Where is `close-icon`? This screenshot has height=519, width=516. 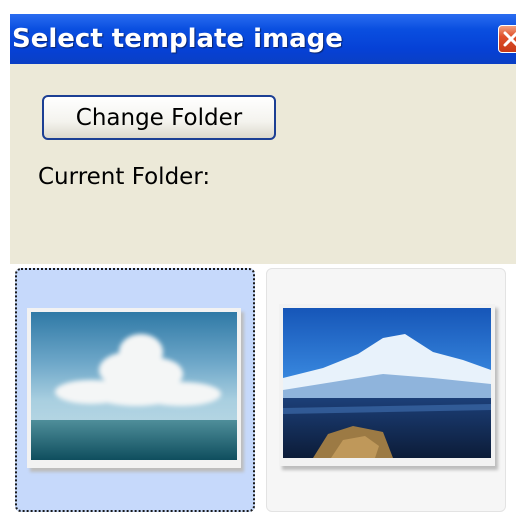 close-icon is located at coordinates (509, 39).